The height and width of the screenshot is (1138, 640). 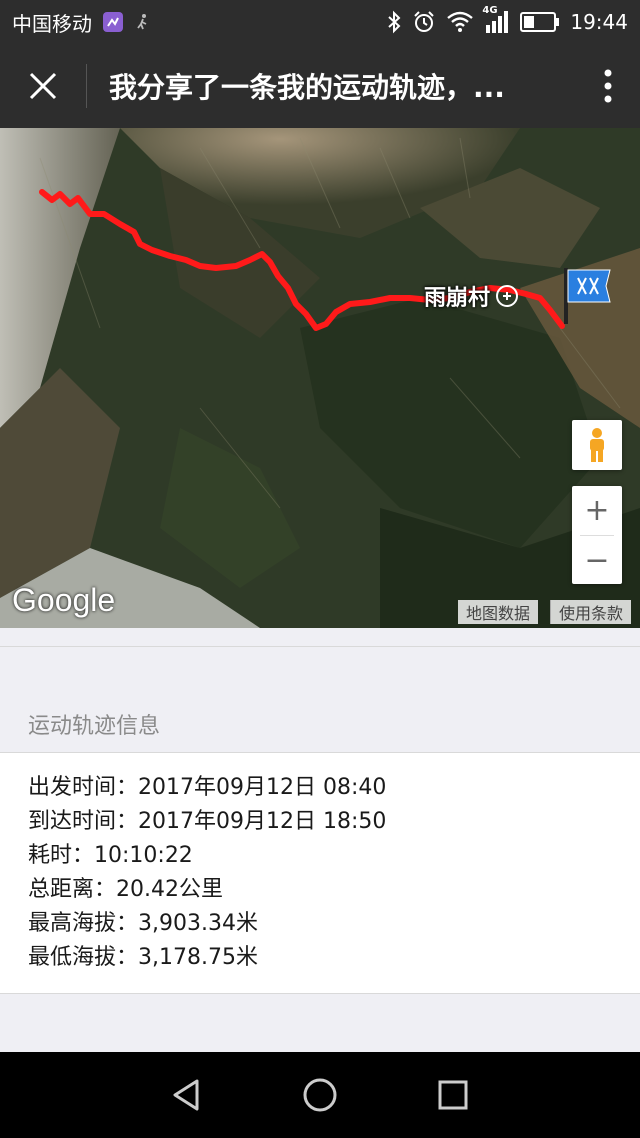 I want to click on close-icon, so click(x=43, y=86).